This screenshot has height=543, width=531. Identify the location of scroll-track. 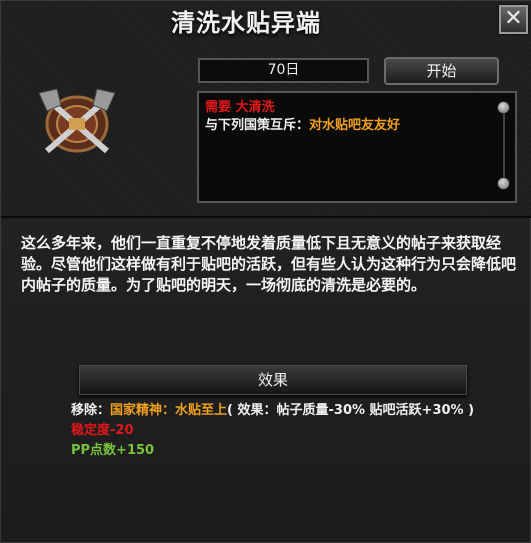
(504, 148).